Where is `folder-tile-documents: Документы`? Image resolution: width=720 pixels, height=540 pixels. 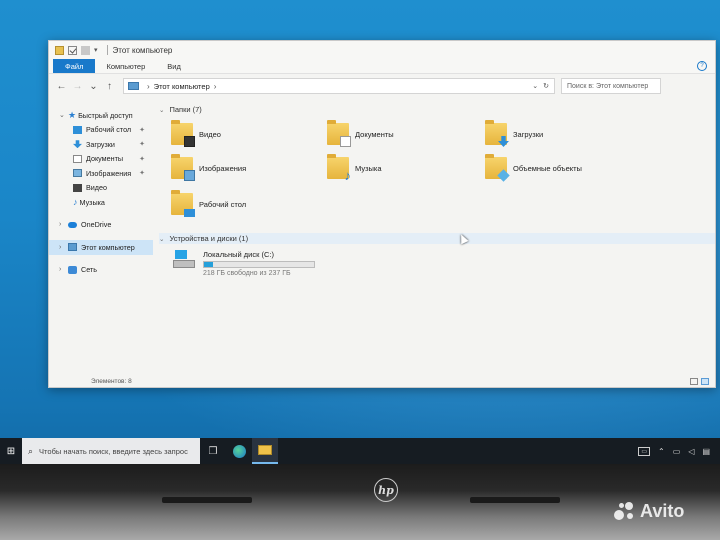 folder-tile-documents: Документы is located at coordinates (360, 133).